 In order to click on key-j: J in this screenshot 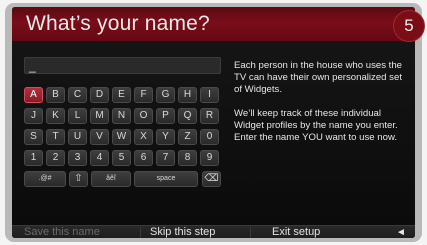, I will do `click(33, 116)`.